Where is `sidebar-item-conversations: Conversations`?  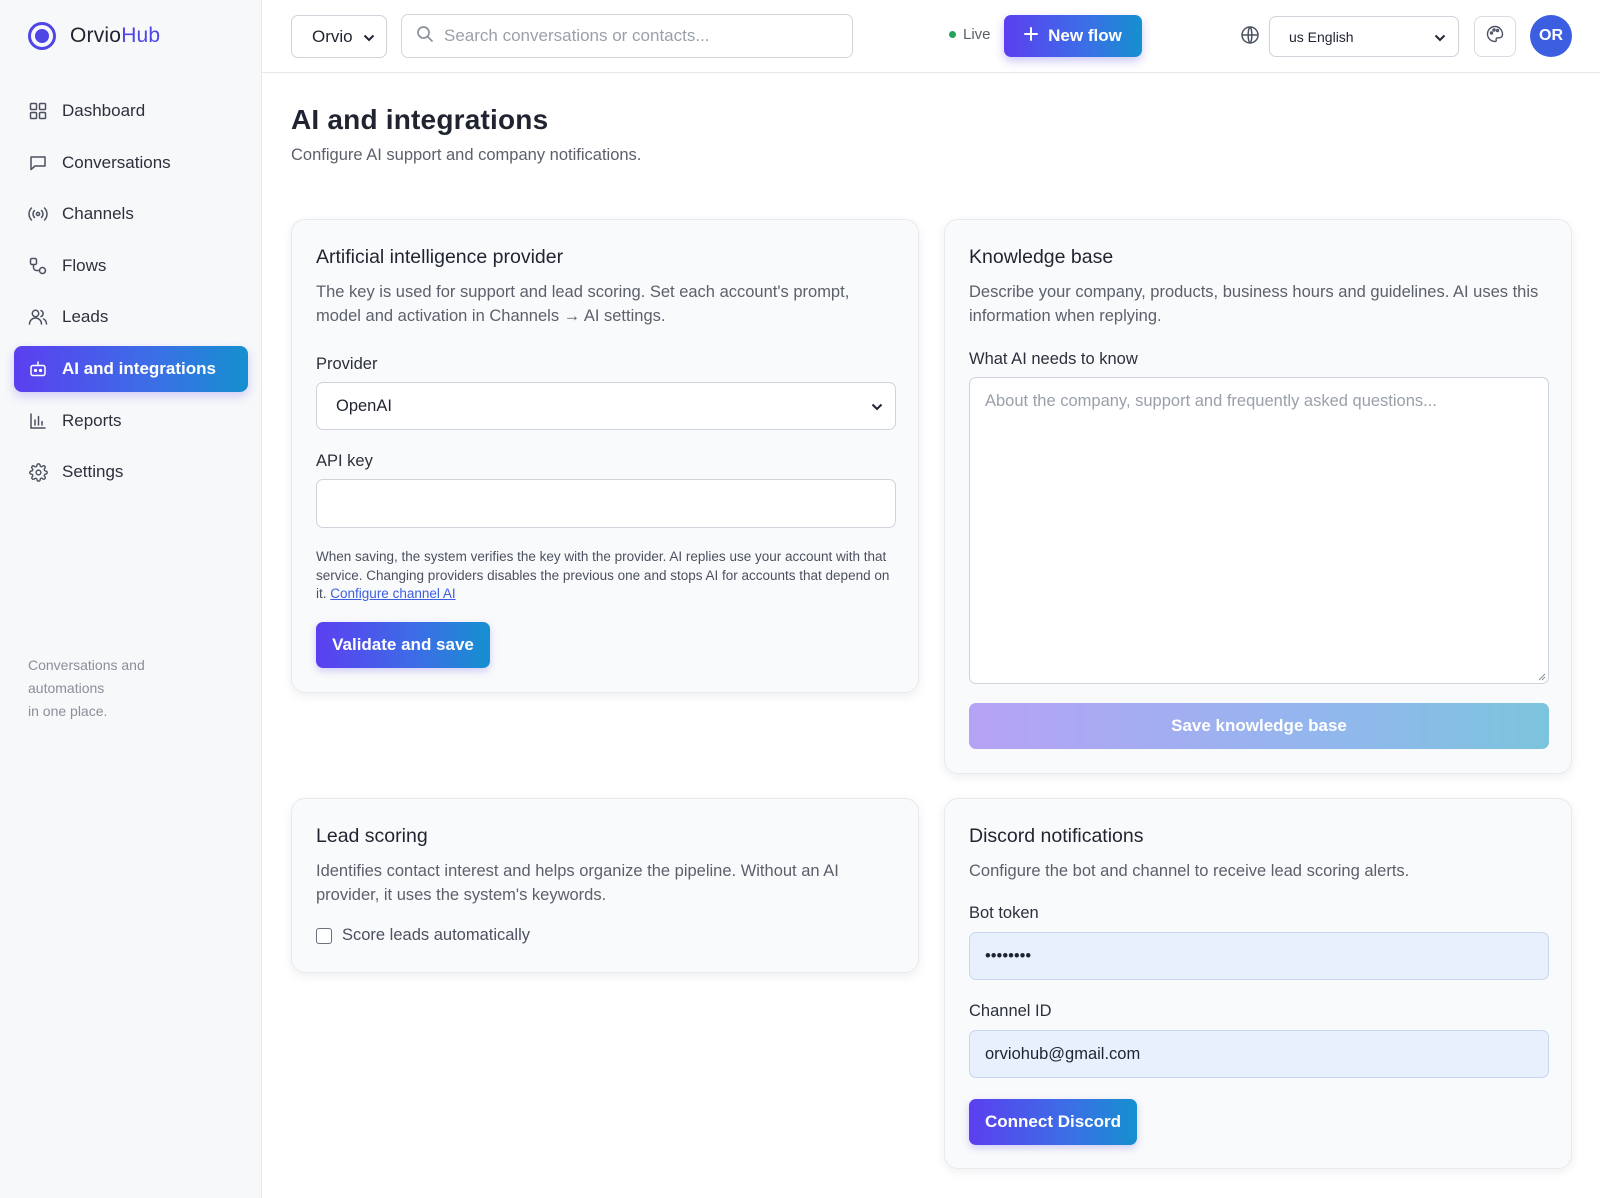 sidebar-item-conversations: Conversations is located at coordinates (131, 163).